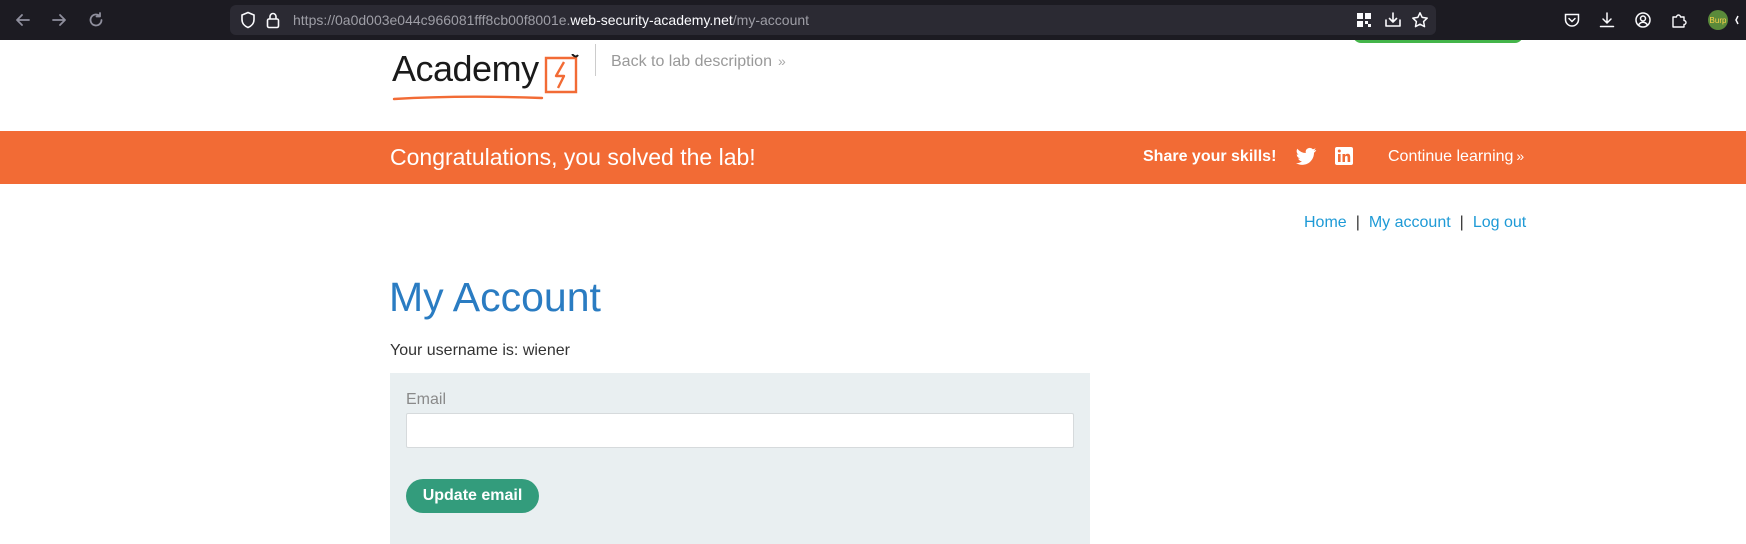 The image size is (1746, 544). Describe the element at coordinates (1643, 20) in the screenshot. I see `account-icon` at that location.